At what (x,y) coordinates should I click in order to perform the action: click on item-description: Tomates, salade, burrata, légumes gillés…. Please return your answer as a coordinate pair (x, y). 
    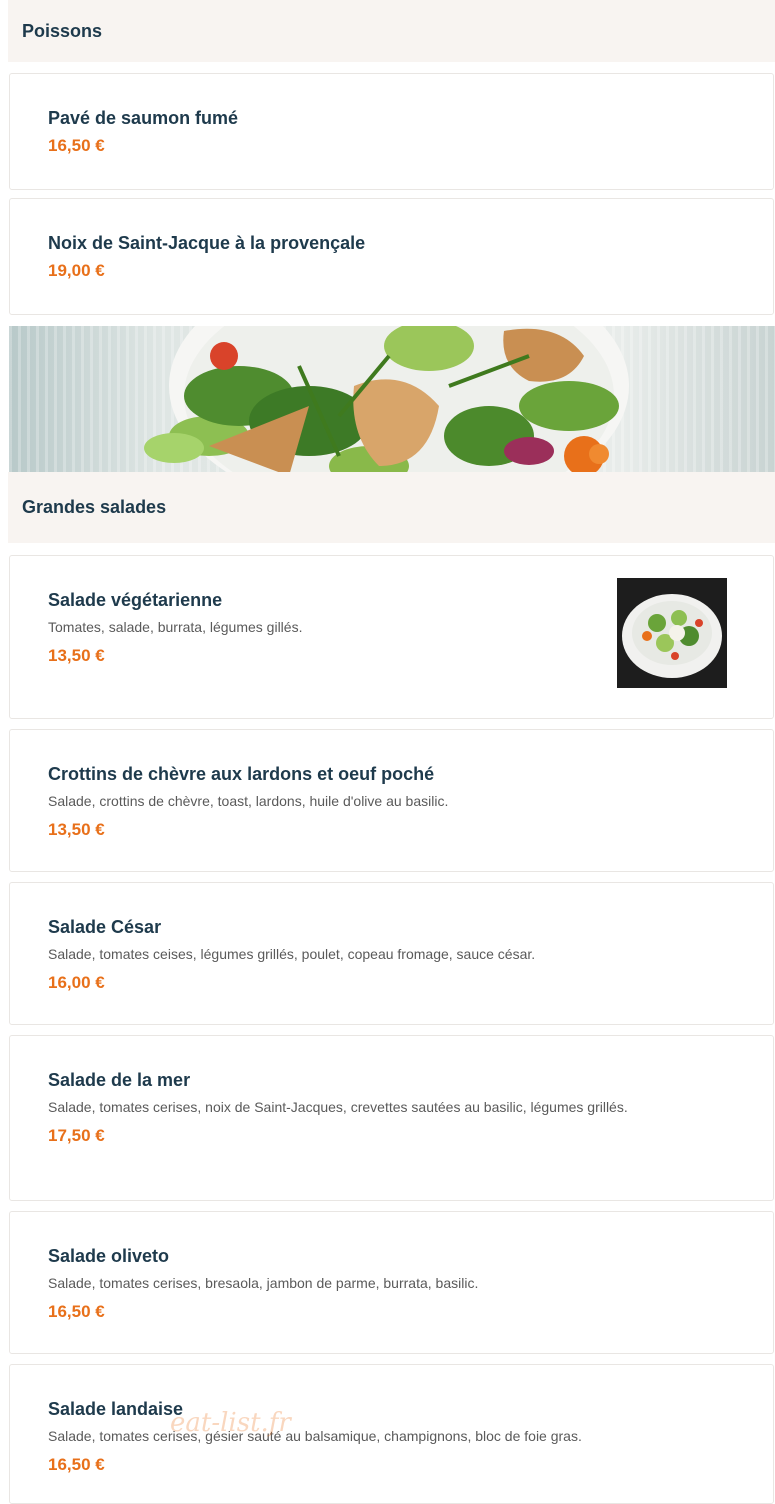
    Looking at the image, I should click on (175, 627).